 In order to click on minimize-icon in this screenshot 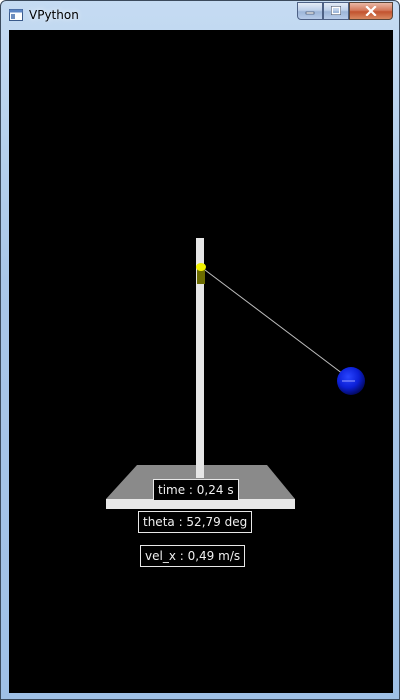, I will do `click(310, 13)`.